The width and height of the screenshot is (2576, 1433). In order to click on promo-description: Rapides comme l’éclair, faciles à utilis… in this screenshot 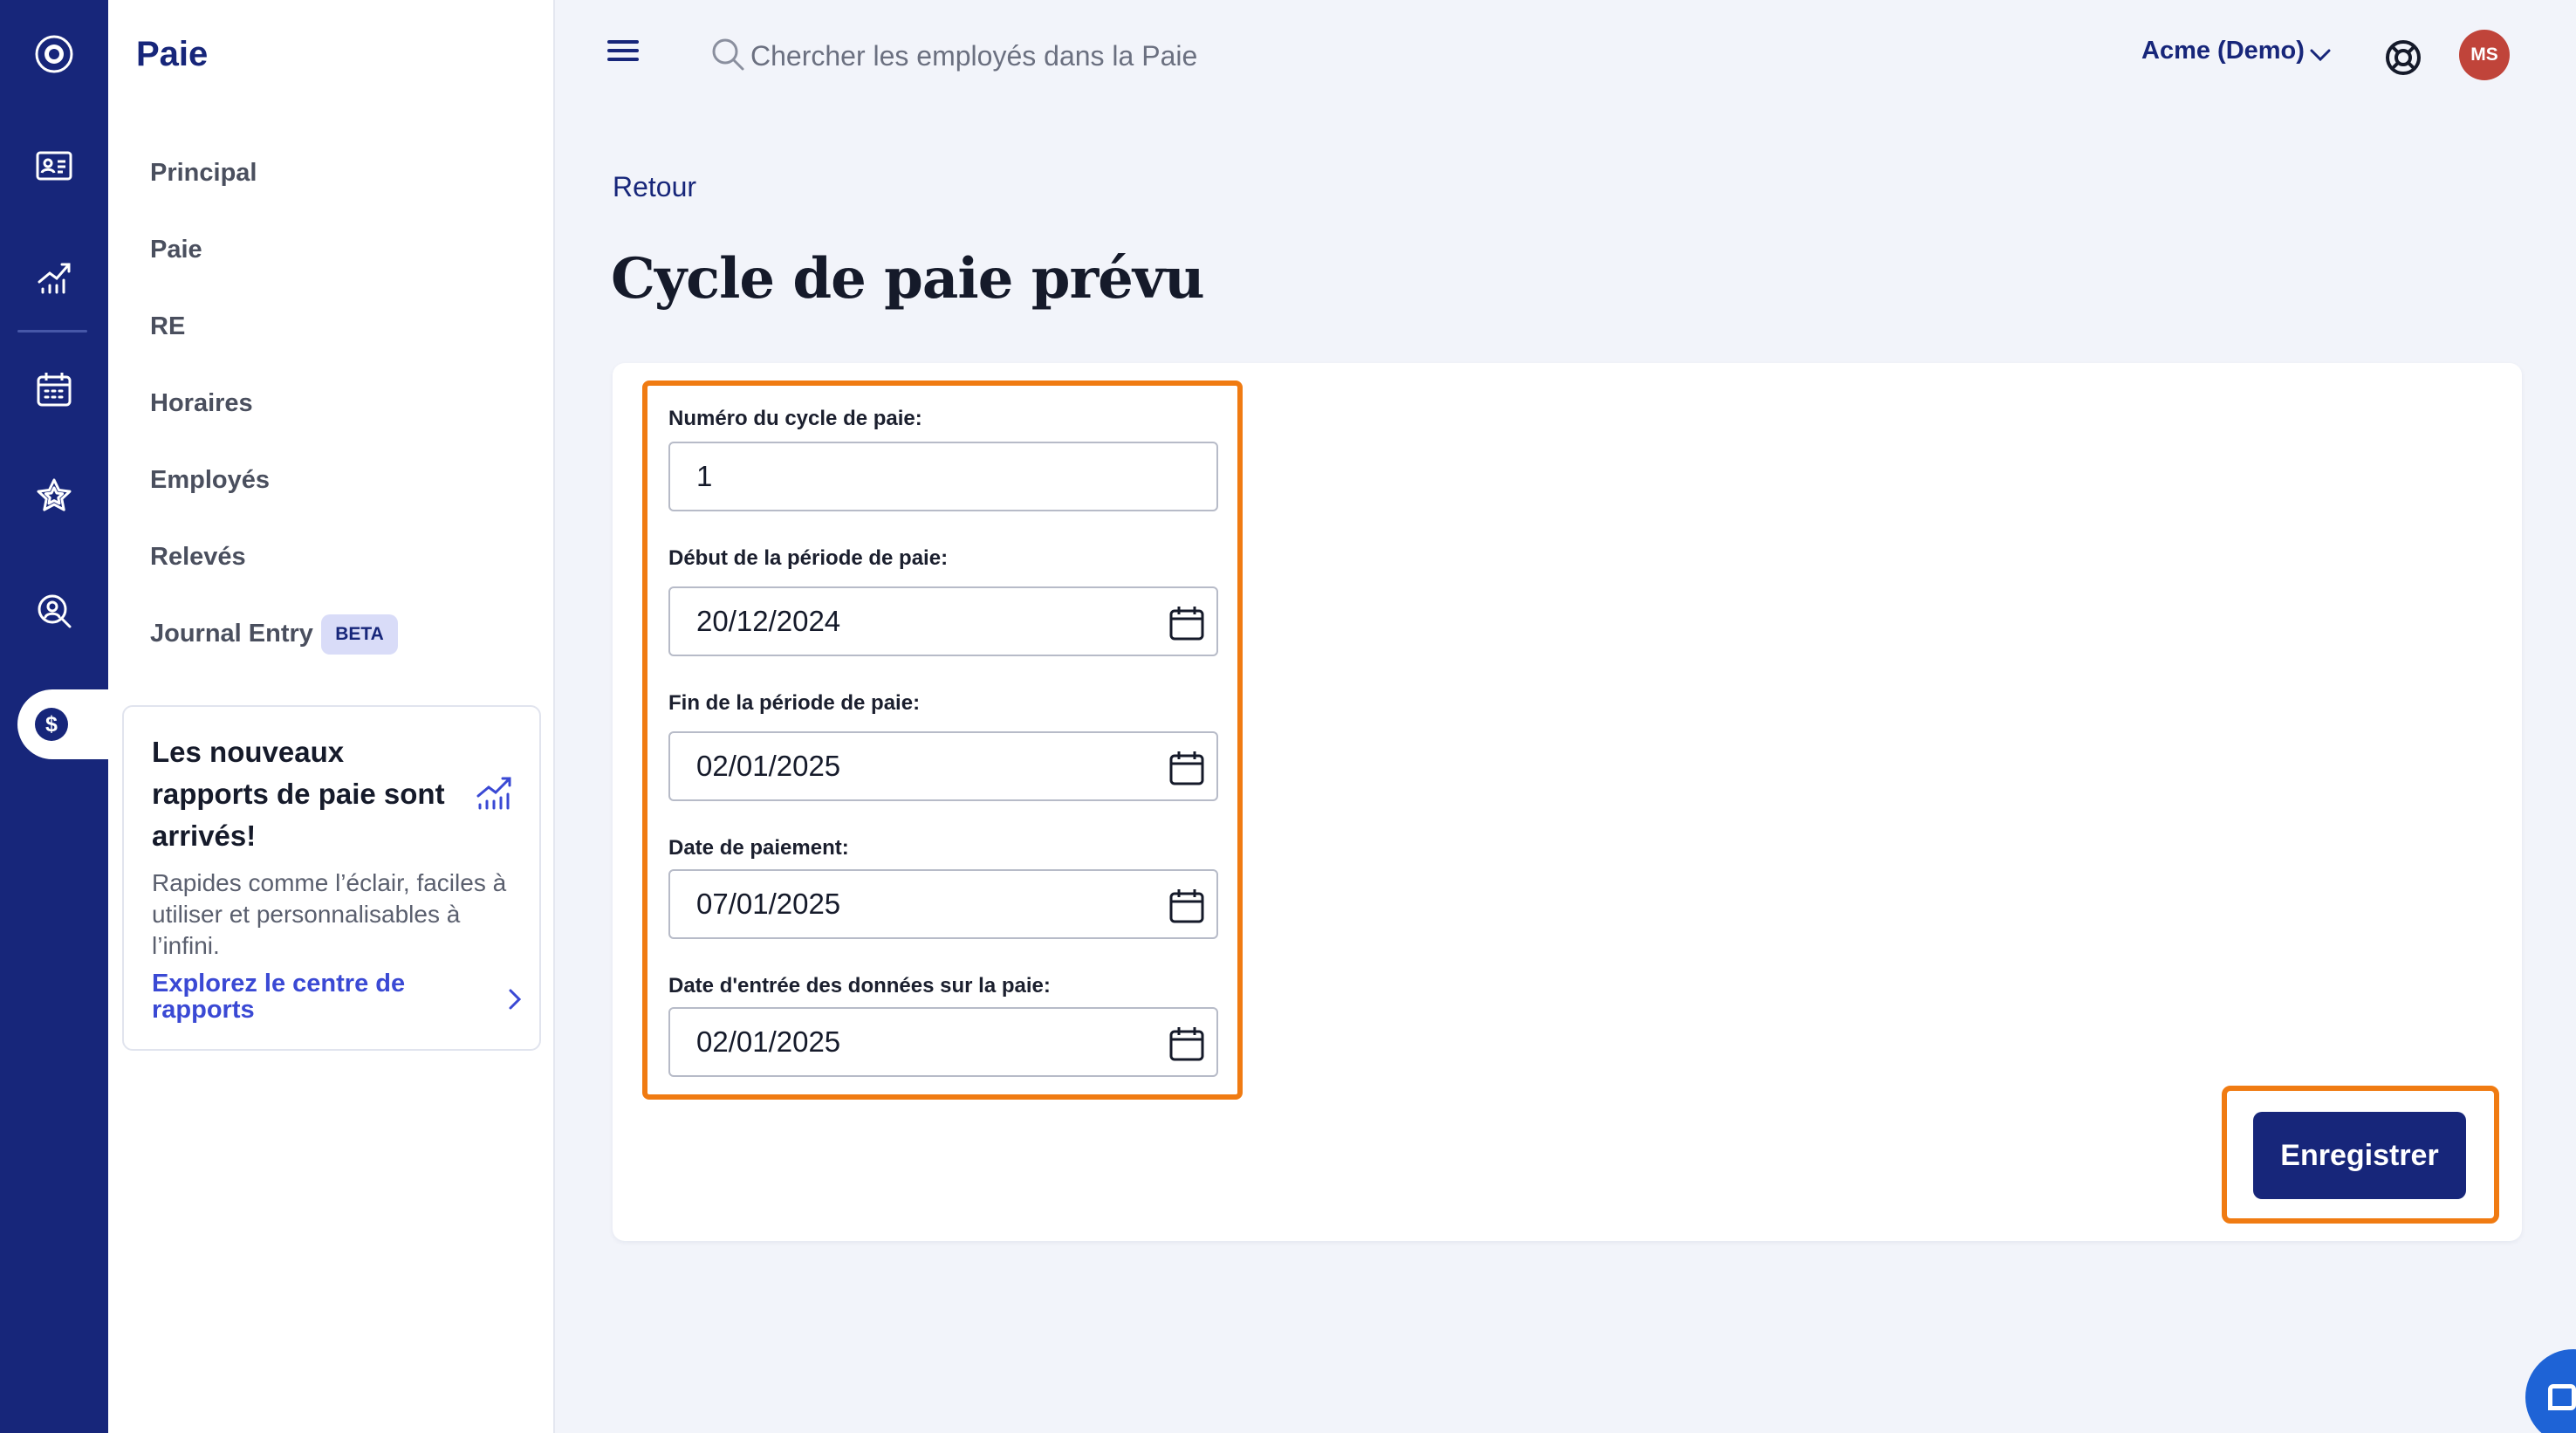, I will do `click(330, 914)`.